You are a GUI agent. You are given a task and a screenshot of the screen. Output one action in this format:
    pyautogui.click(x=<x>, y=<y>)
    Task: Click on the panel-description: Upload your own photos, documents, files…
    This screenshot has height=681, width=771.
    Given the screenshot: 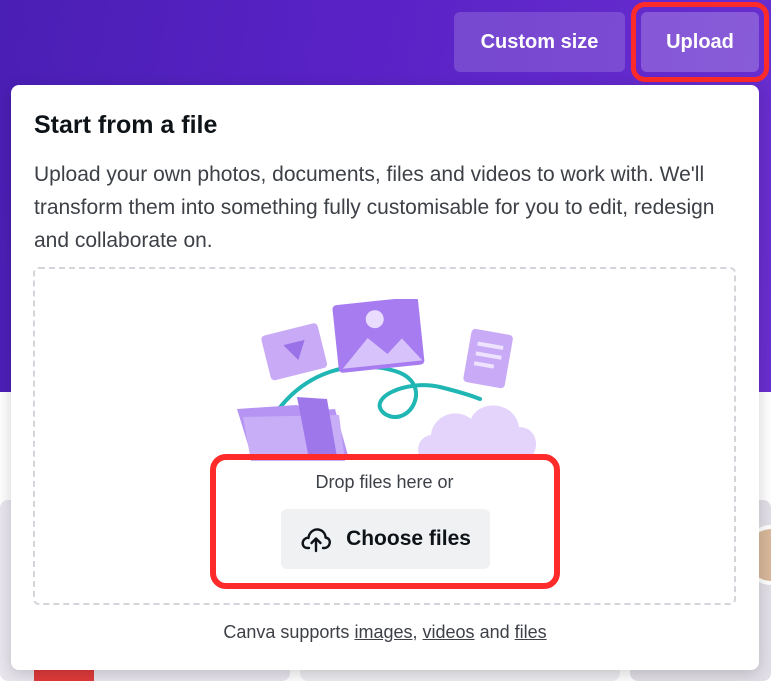 What is the action you would take?
    pyautogui.click(x=374, y=207)
    